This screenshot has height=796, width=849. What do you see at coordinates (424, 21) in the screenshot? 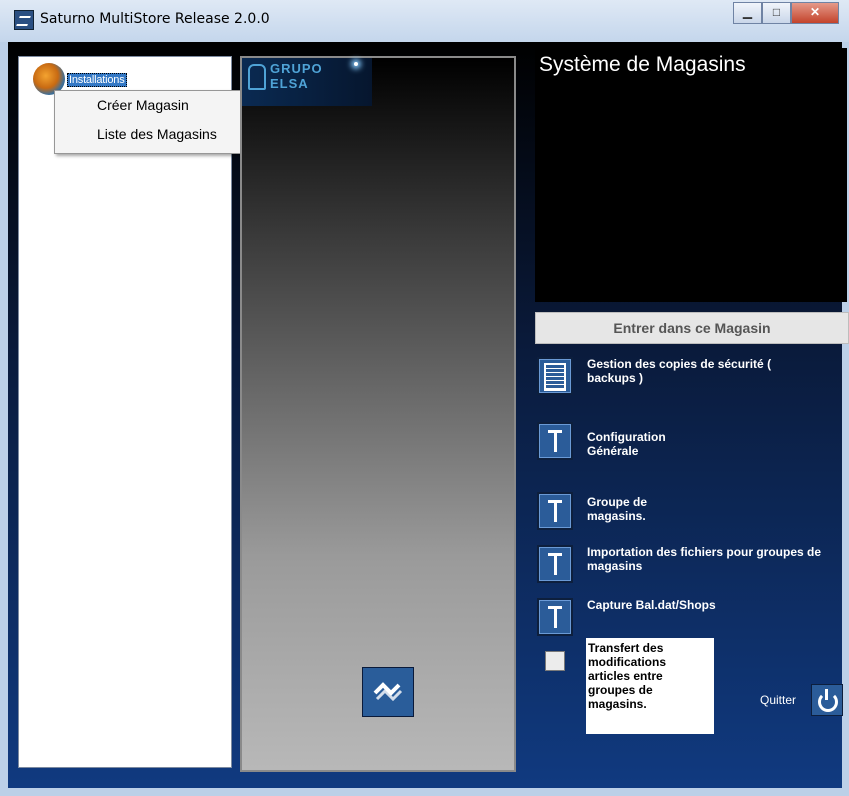
I see `title-bar: Saturno MultiStore Release 2.0.0 ▁ □ ✕` at bounding box center [424, 21].